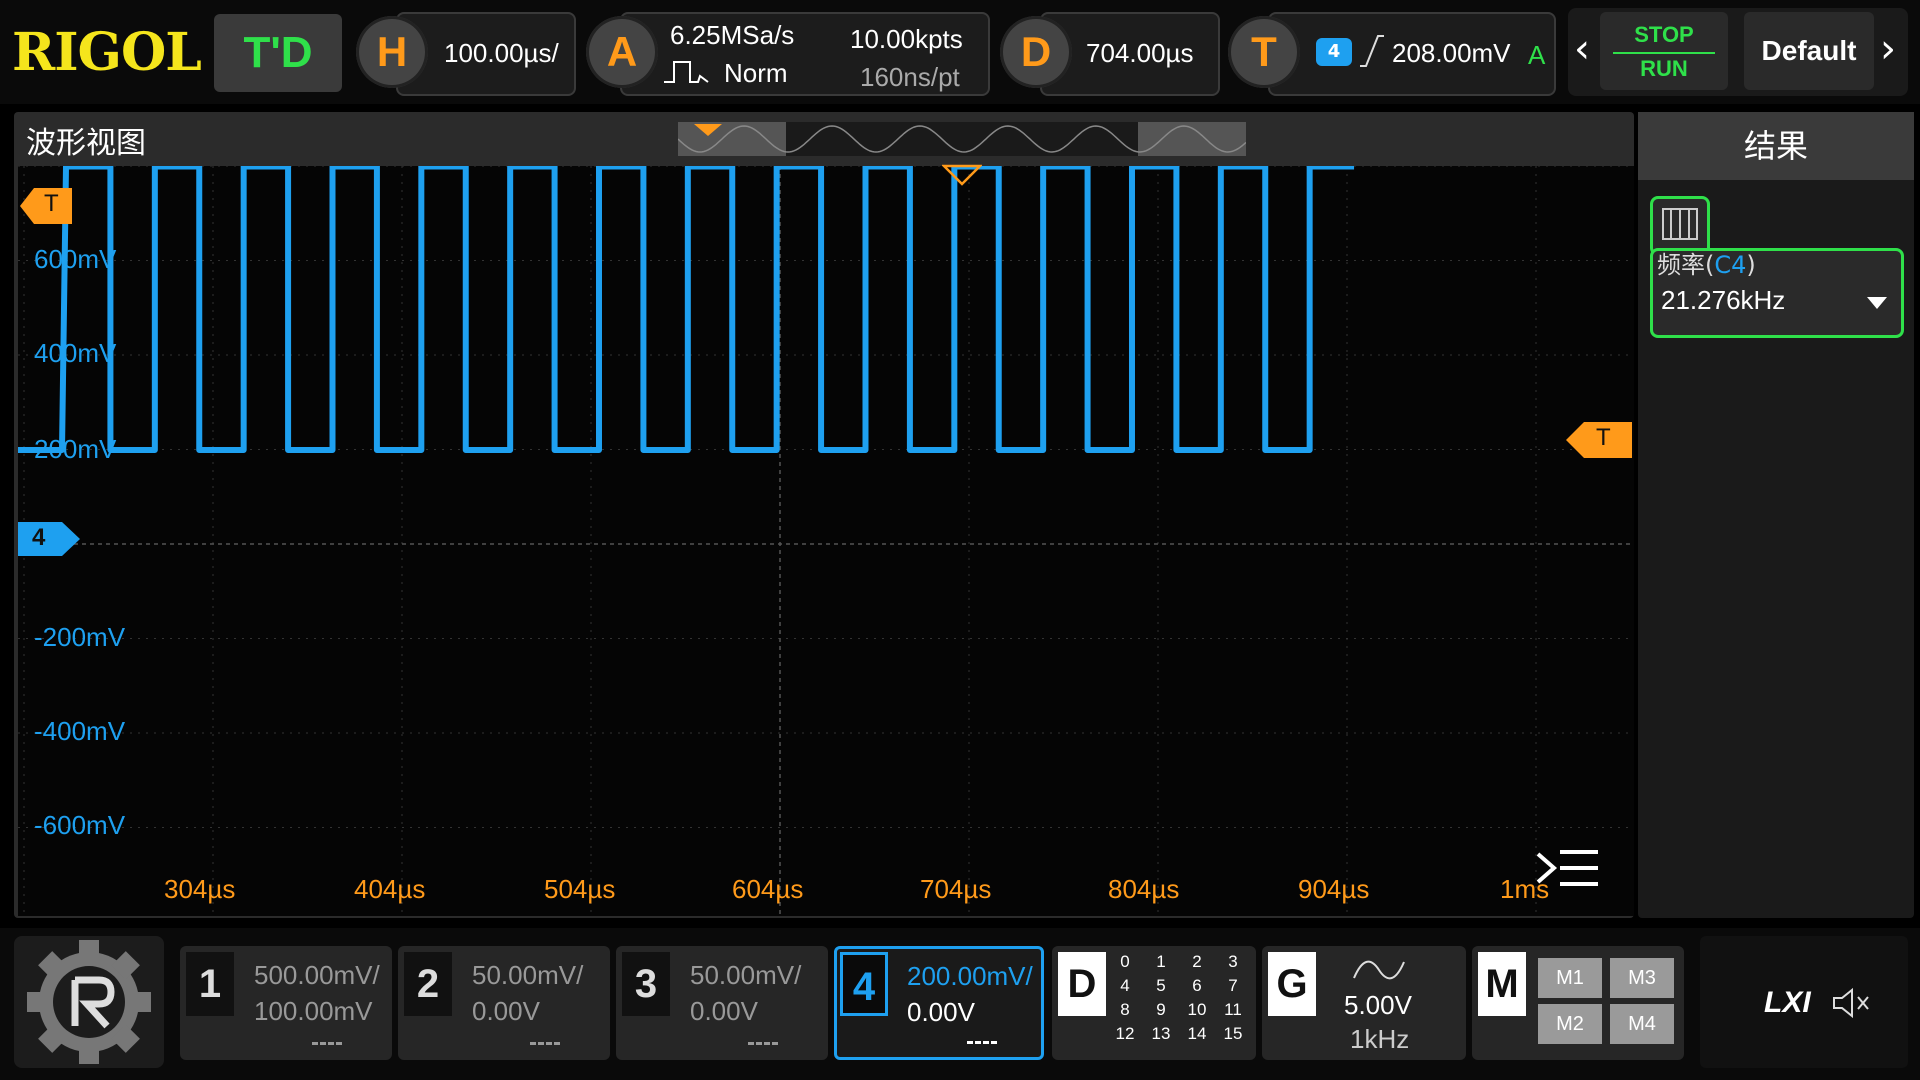 This screenshot has width=1920, height=1080. Describe the element at coordinates (210, 984) in the screenshot. I see `channel1-number: 1` at that location.